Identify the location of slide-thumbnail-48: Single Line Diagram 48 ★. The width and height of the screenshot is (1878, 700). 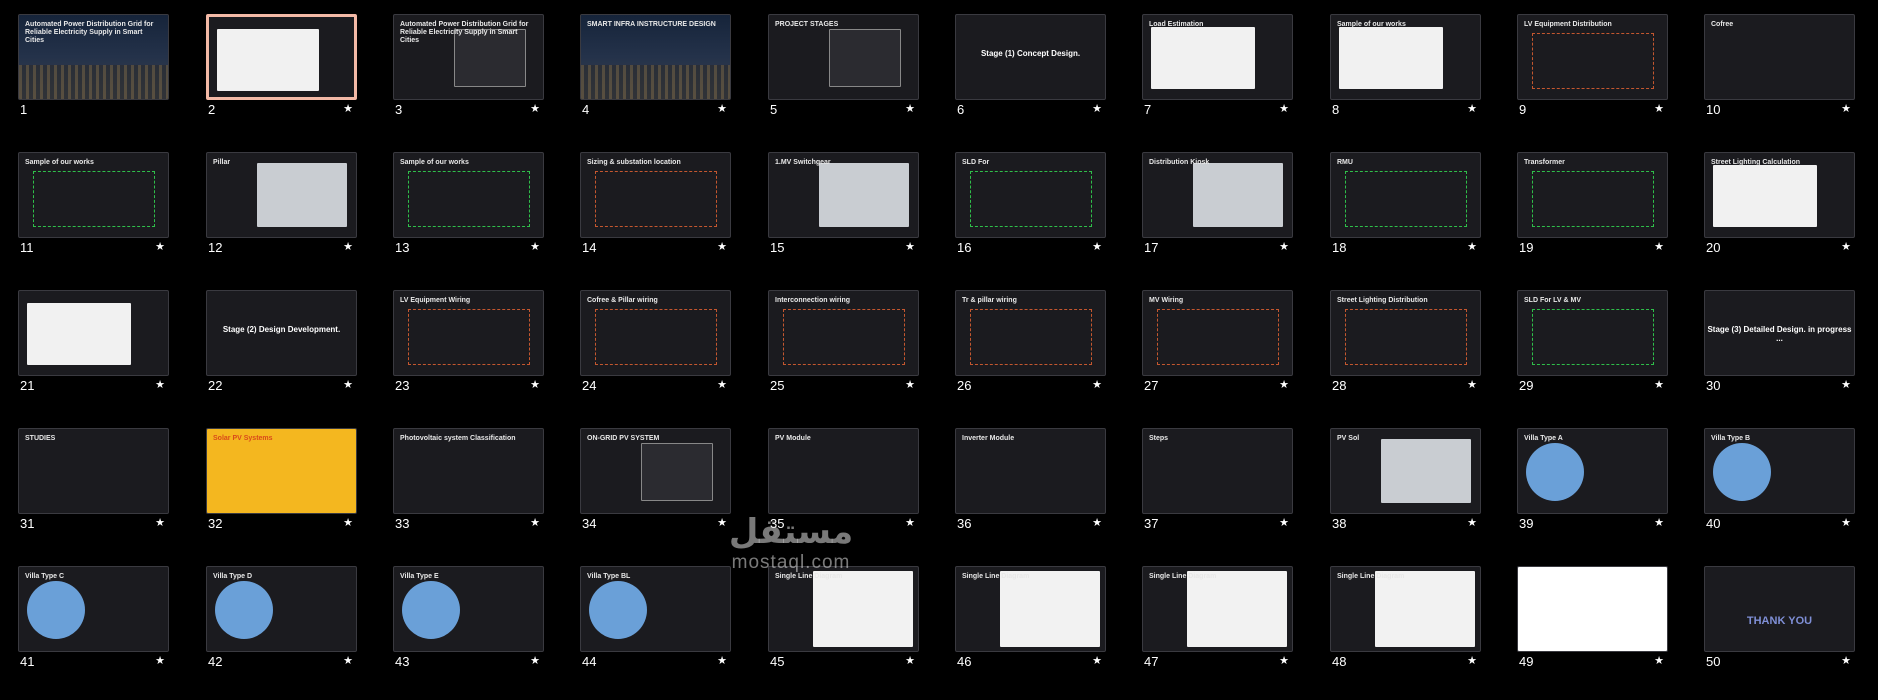
(1406, 618).